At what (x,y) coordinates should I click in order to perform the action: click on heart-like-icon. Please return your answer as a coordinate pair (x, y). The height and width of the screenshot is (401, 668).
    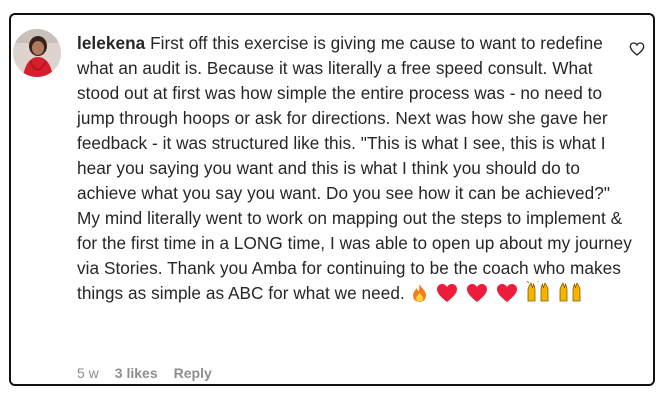
    Looking at the image, I should click on (637, 49).